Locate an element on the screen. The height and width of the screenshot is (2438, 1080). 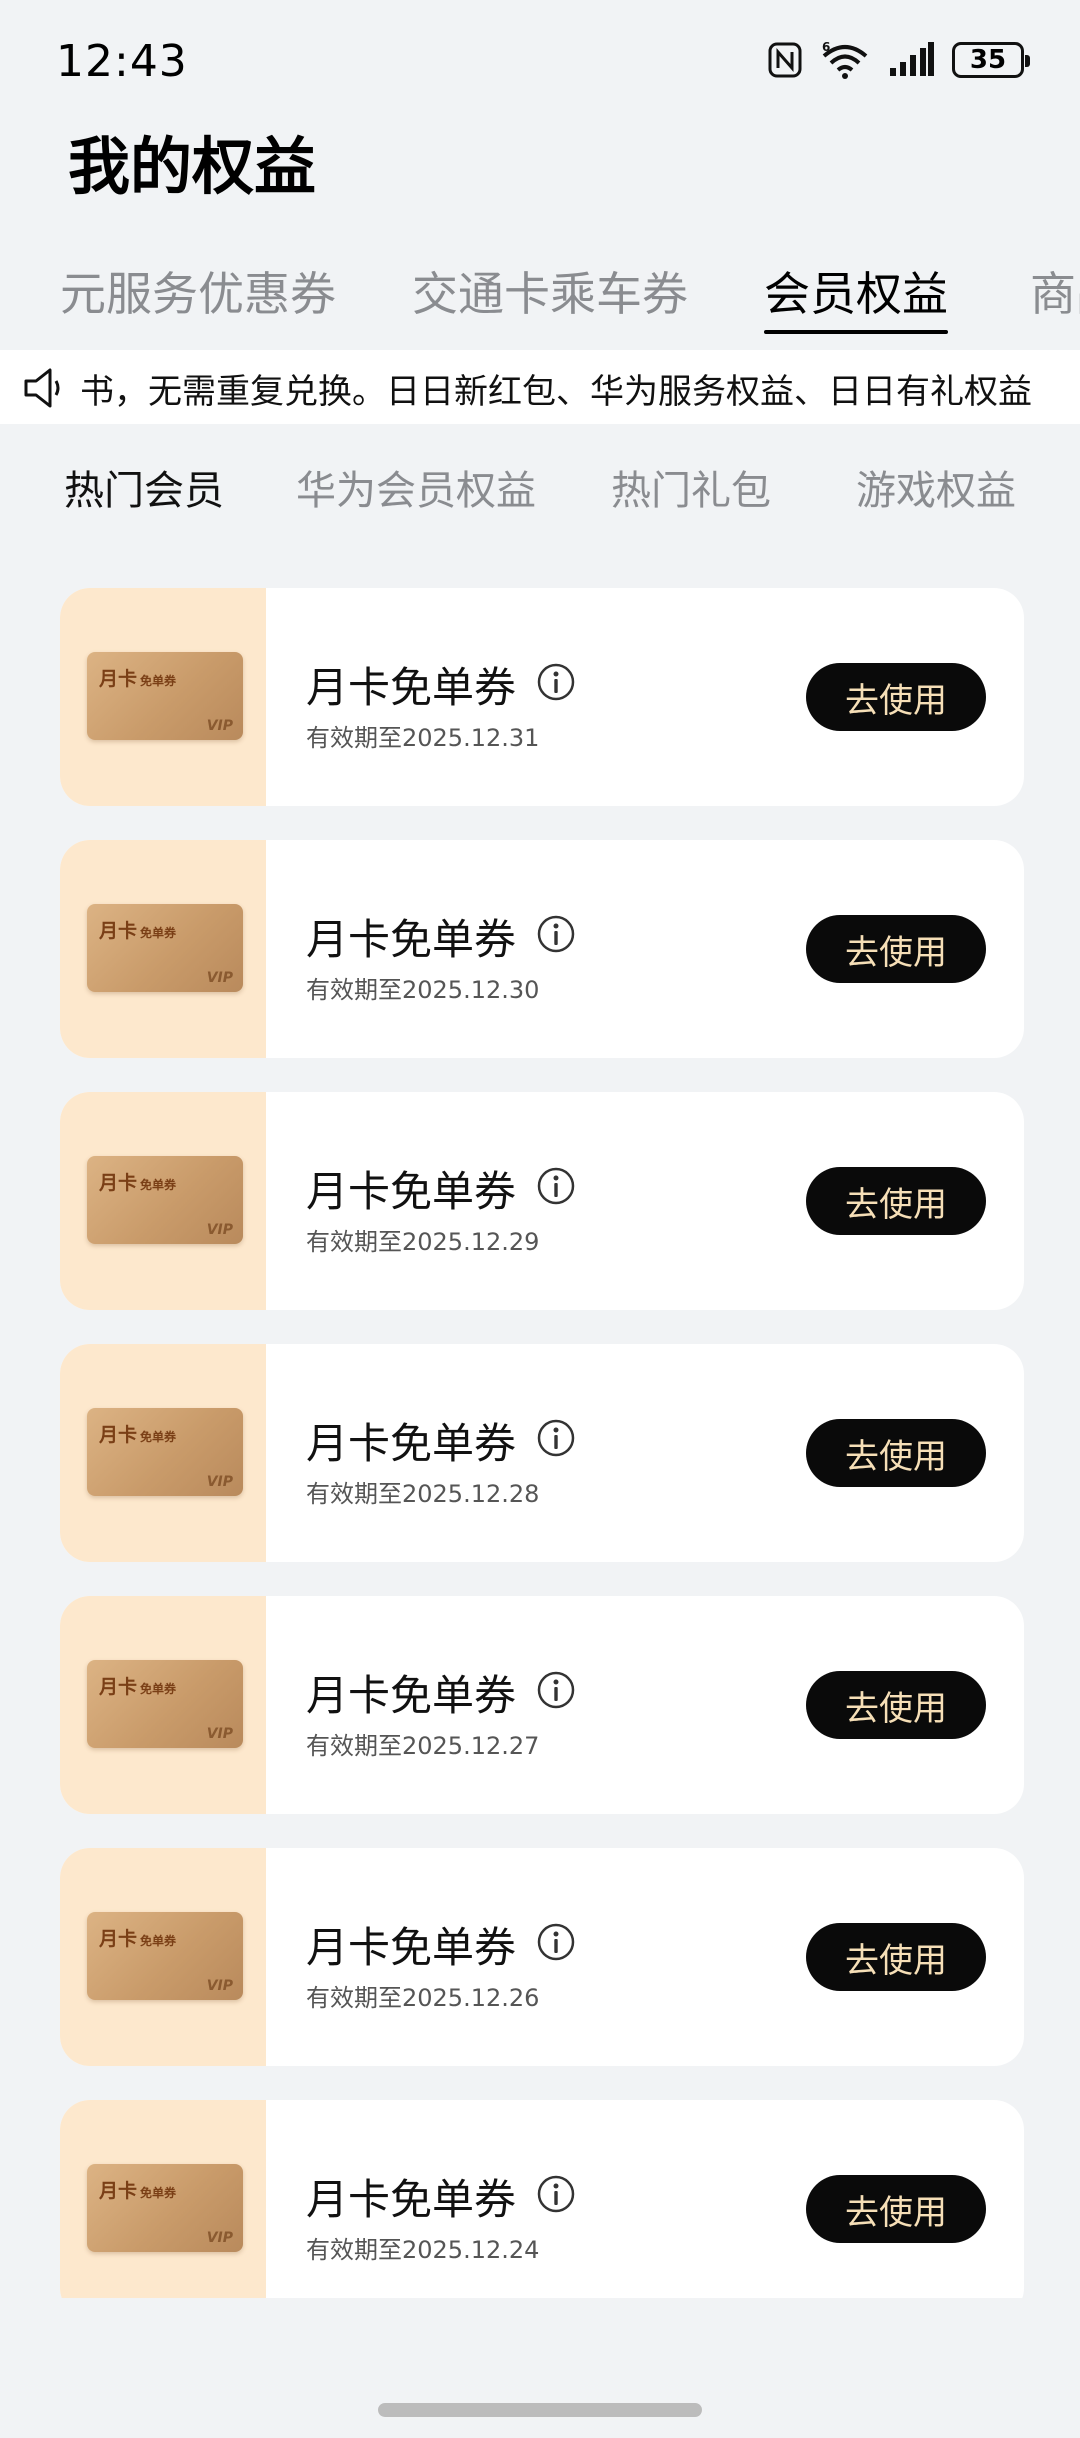
active-tab-underline is located at coordinates (856, 332).